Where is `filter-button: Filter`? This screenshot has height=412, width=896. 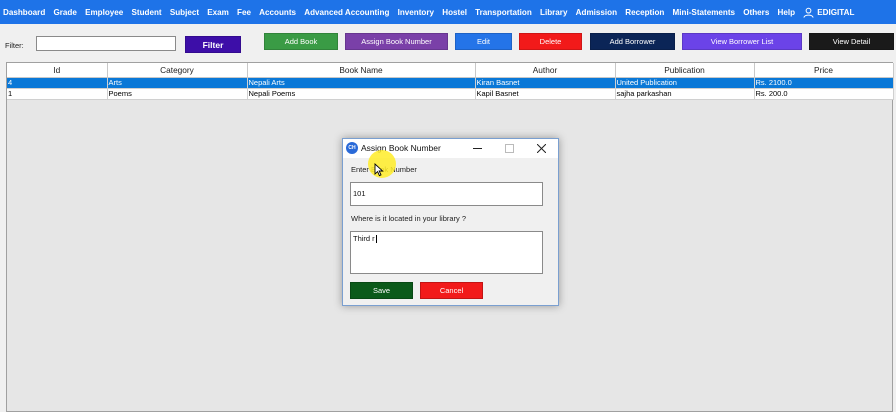
filter-button: Filter is located at coordinates (213, 44).